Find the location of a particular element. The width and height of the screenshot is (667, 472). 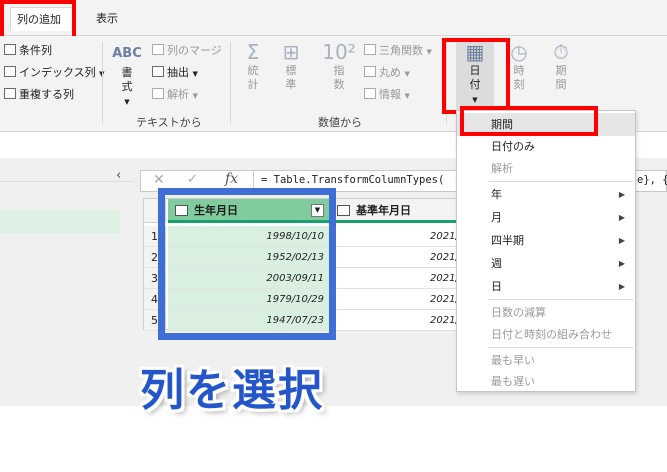

conditional-column-button: 条件列 is located at coordinates (28, 50).